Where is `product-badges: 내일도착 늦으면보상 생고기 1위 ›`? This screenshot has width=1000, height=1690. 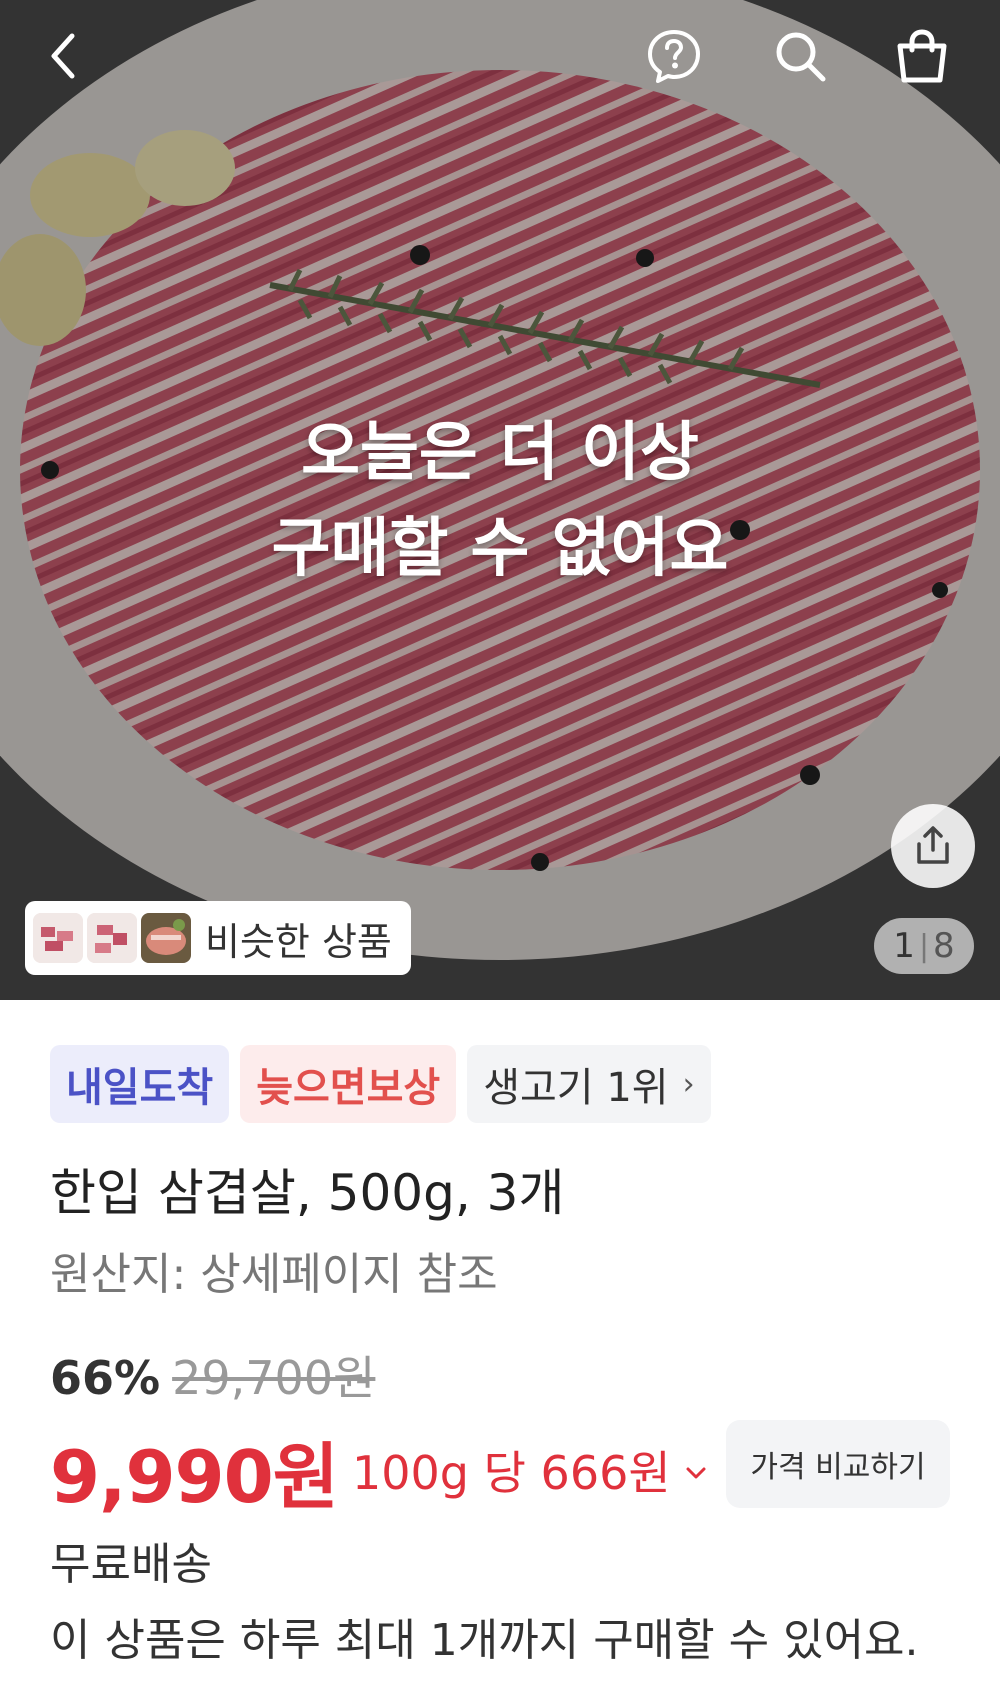
product-badges: 내일도착 늦으면보상 생고기 1위 › is located at coordinates (386, 1084).